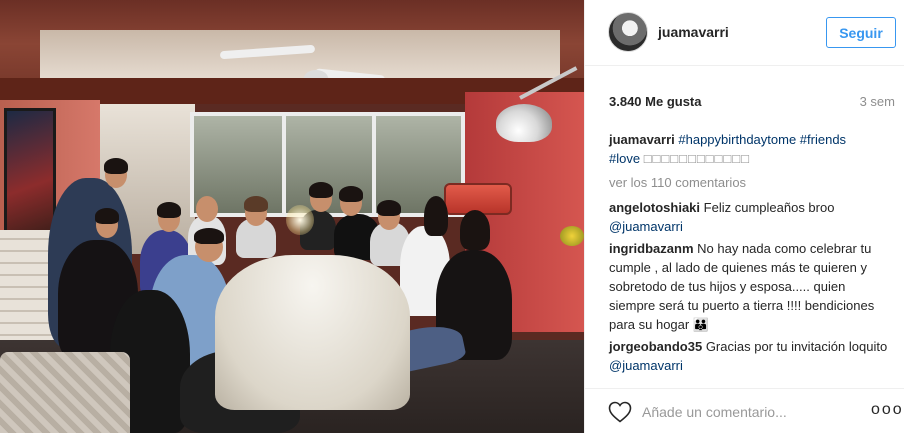 Image resolution: width=904 pixels, height=433 pixels. Describe the element at coordinates (300, 220) in the screenshot. I see `photo-candles` at that location.